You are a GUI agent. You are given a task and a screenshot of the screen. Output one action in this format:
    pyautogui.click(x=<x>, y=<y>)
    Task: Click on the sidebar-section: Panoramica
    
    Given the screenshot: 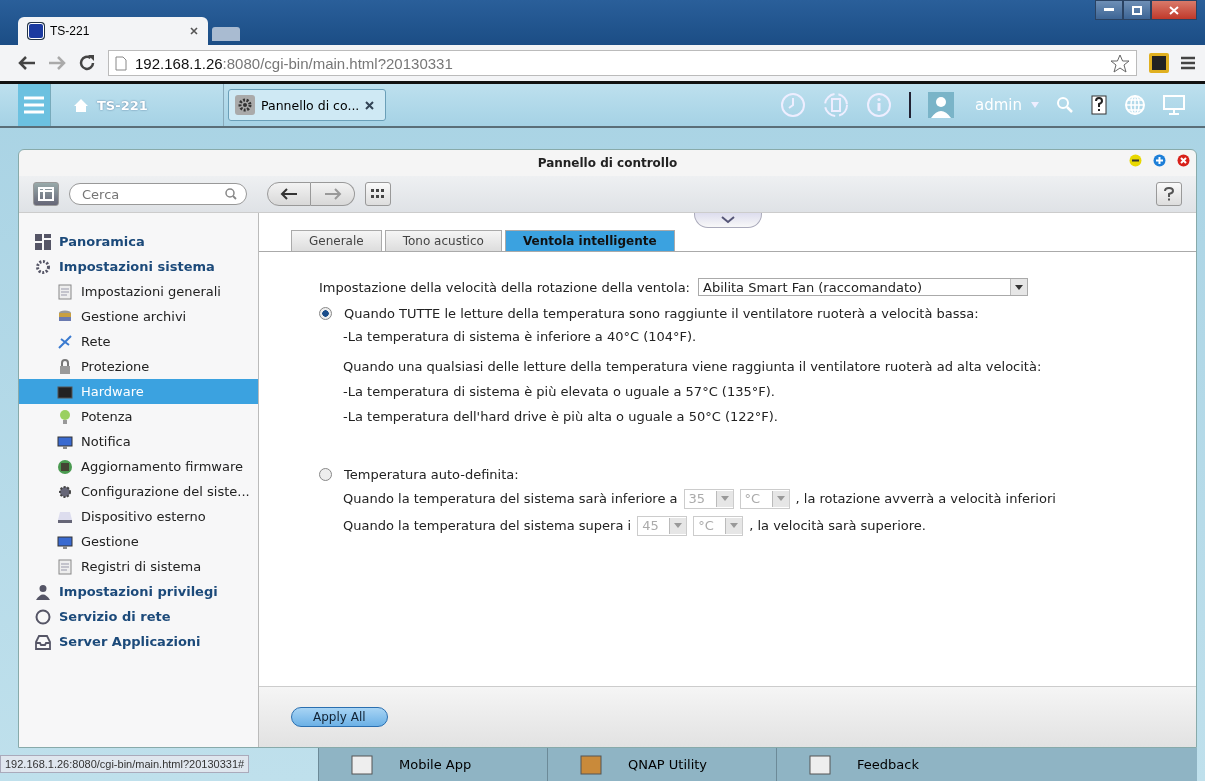 What is the action you would take?
    pyautogui.click(x=138, y=241)
    